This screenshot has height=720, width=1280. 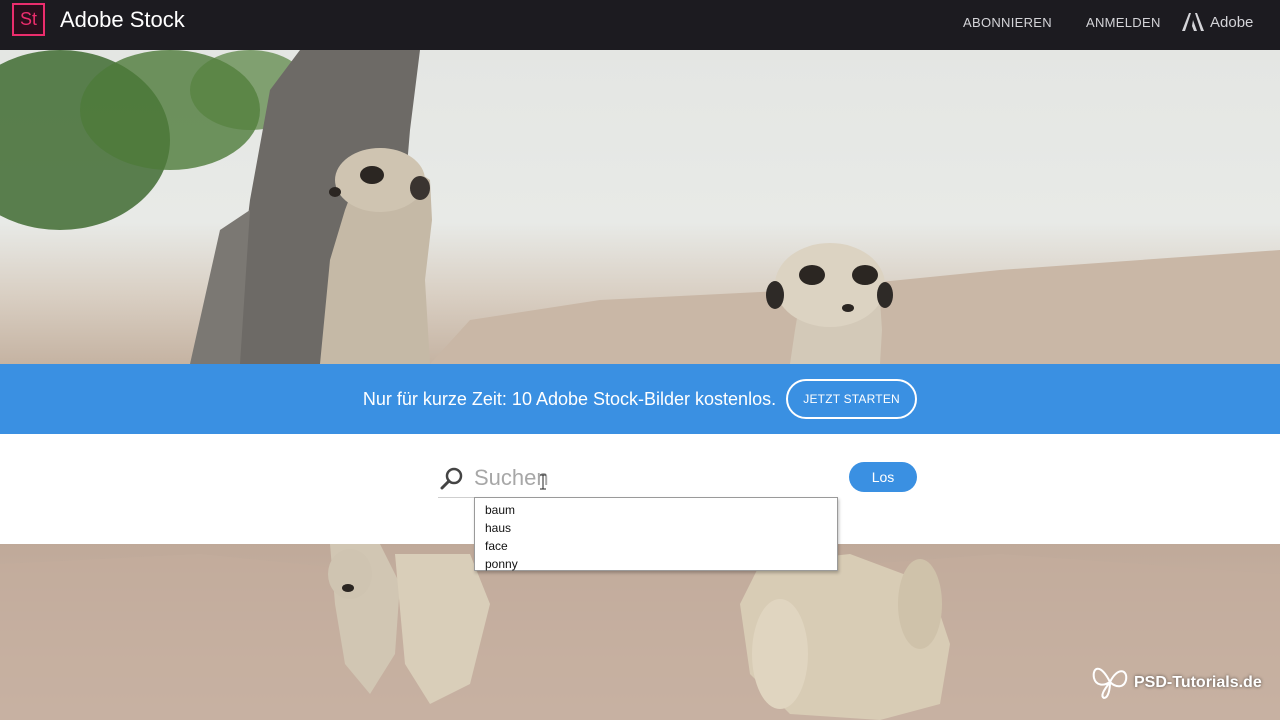 I want to click on subscribe-link: ABONNIEREN, so click(x=1007, y=22).